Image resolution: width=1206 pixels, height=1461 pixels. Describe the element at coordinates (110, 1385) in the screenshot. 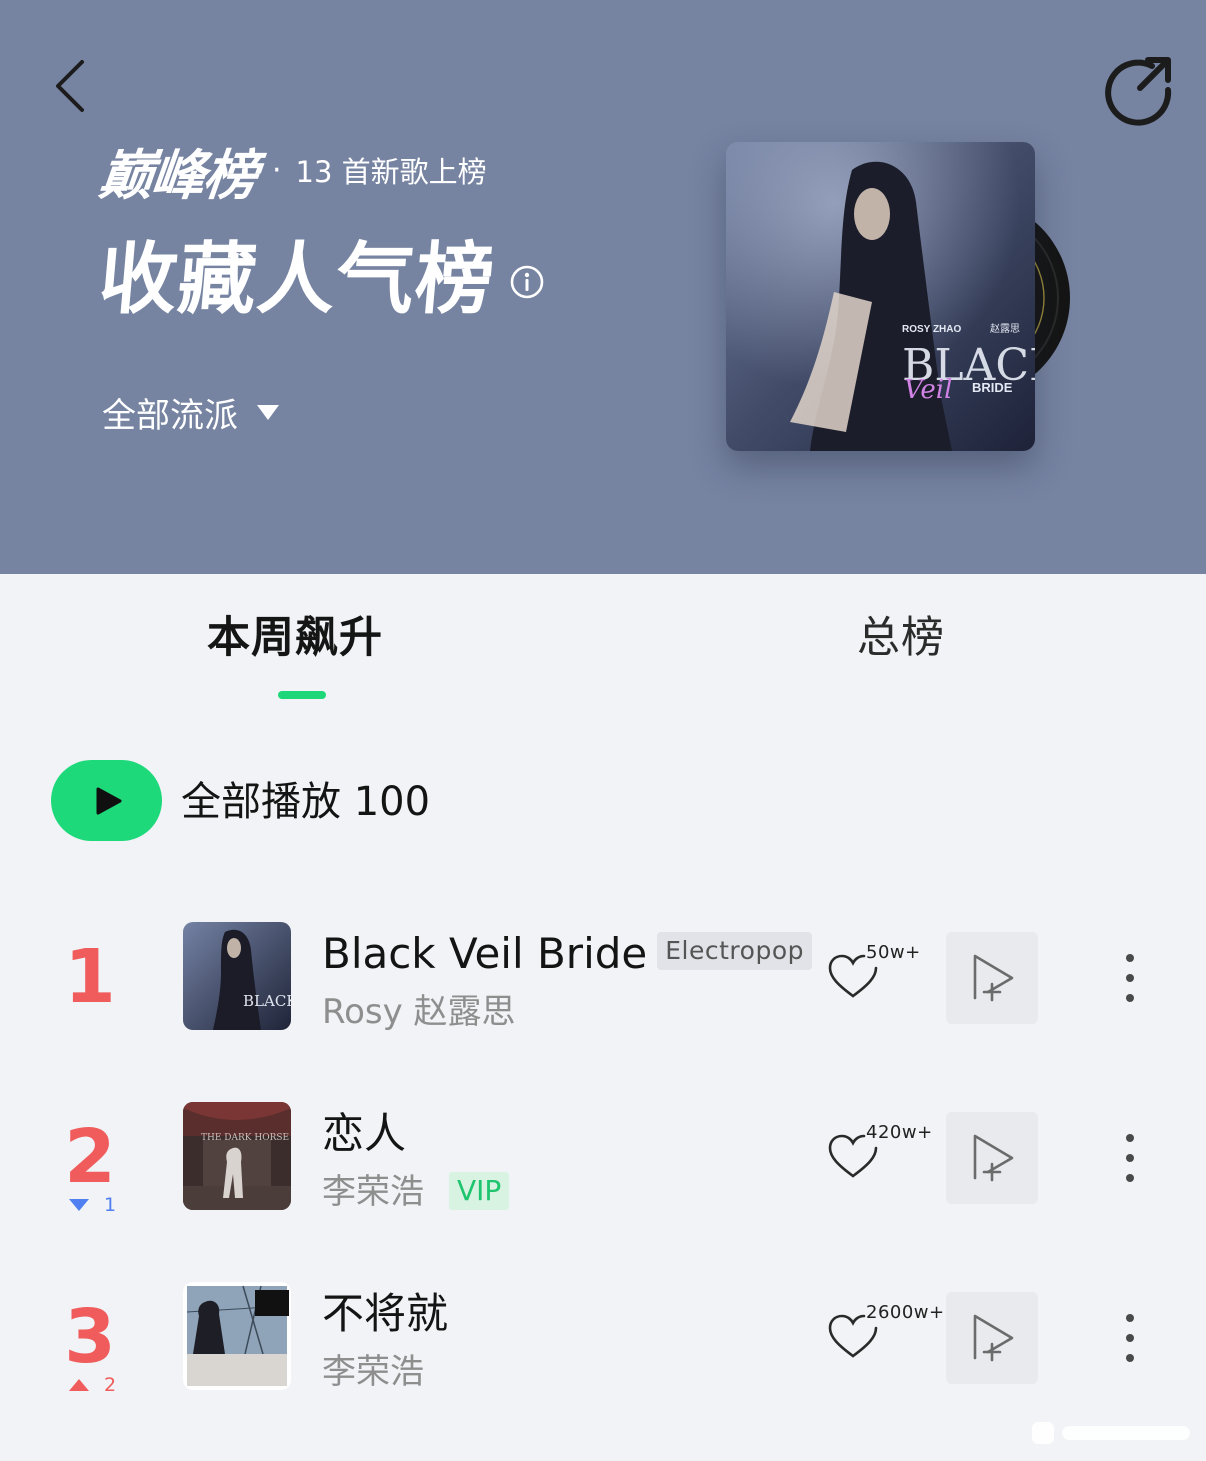

I see `rank-change-amount: 2` at that location.